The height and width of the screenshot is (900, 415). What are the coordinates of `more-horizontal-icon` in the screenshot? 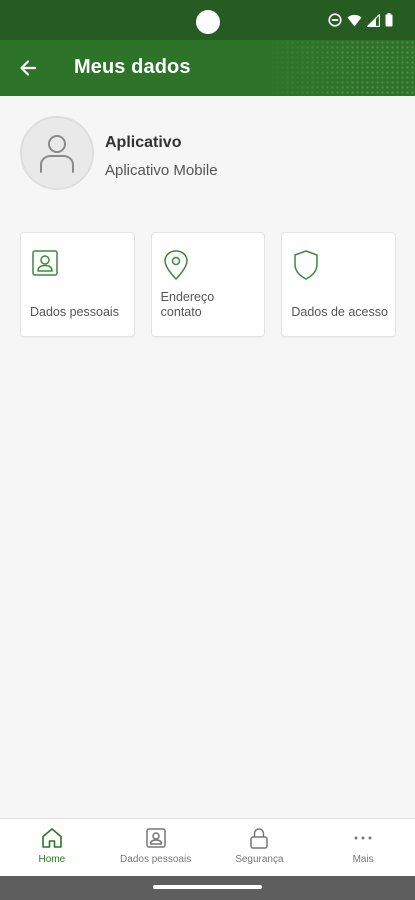 It's located at (363, 838).